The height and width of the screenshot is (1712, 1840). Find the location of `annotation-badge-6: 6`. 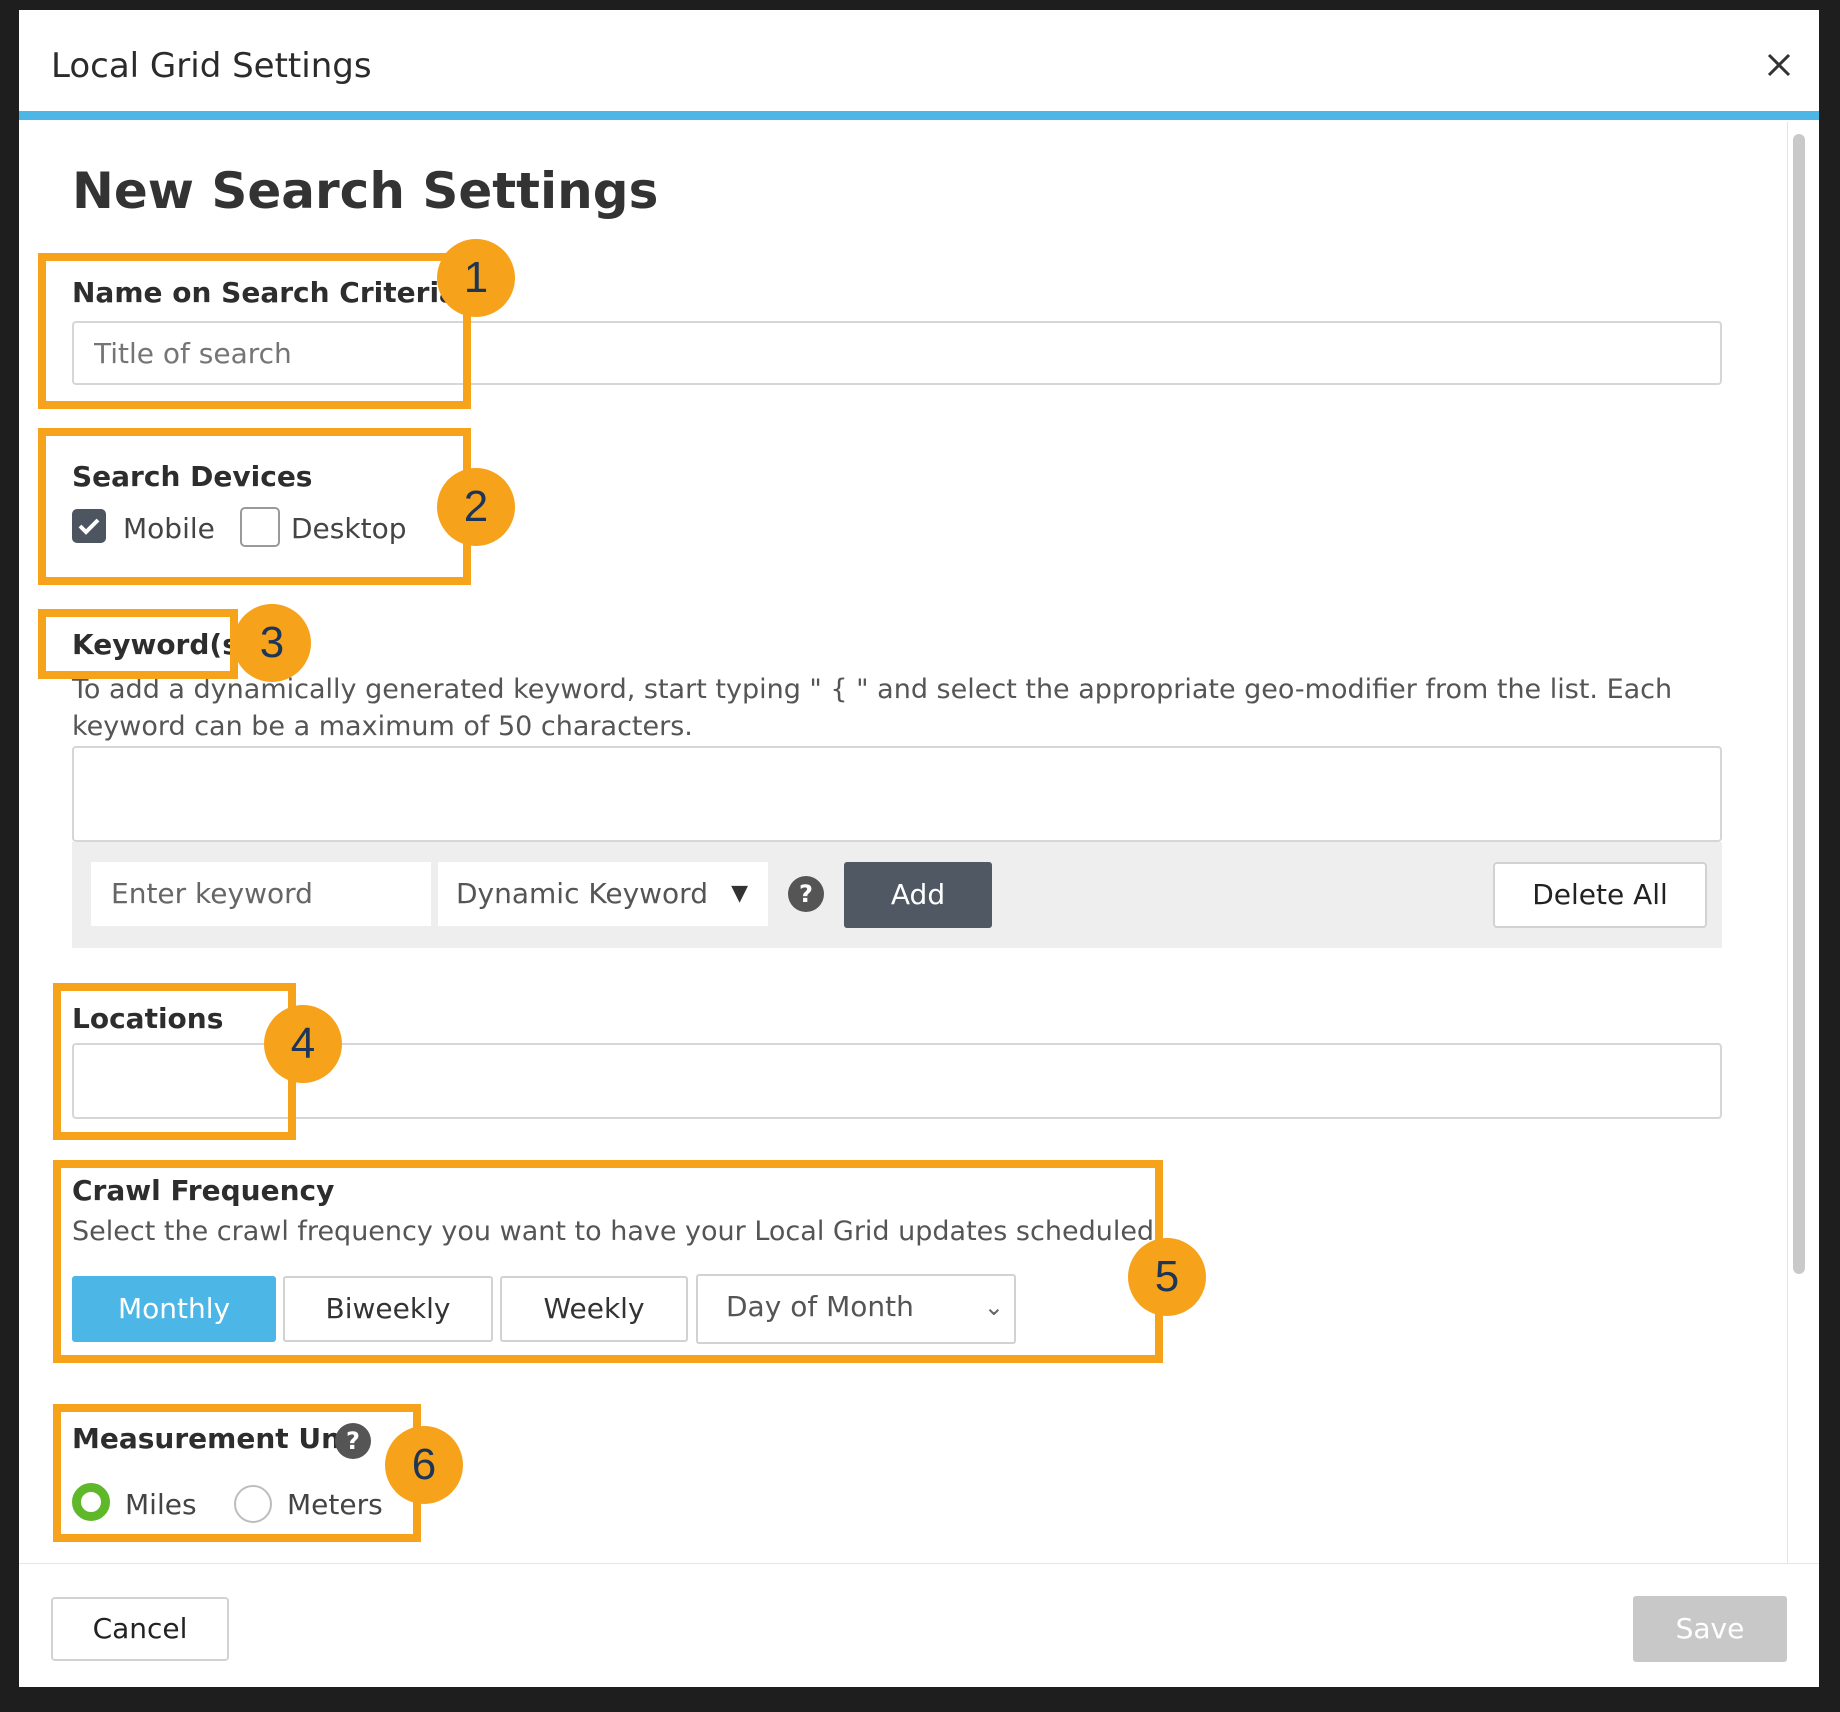

annotation-badge-6: 6 is located at coordinates (424, 1465).